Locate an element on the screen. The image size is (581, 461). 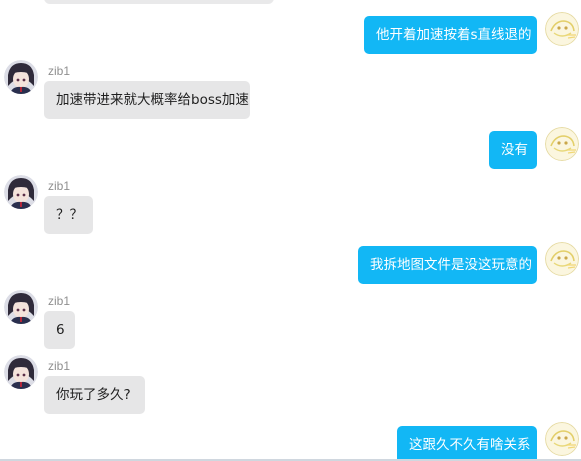
outgoing-message-bubble: 他开着加速按着s直线退的 is located at coordinates (450, 35).